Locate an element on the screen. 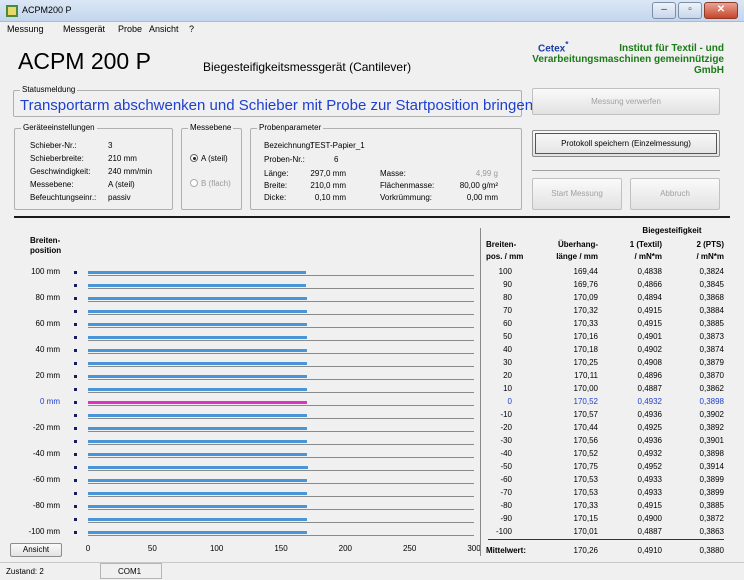 This screenshot has width=744, height=580. table-cell: -70 is located at coordinates (506, 492).